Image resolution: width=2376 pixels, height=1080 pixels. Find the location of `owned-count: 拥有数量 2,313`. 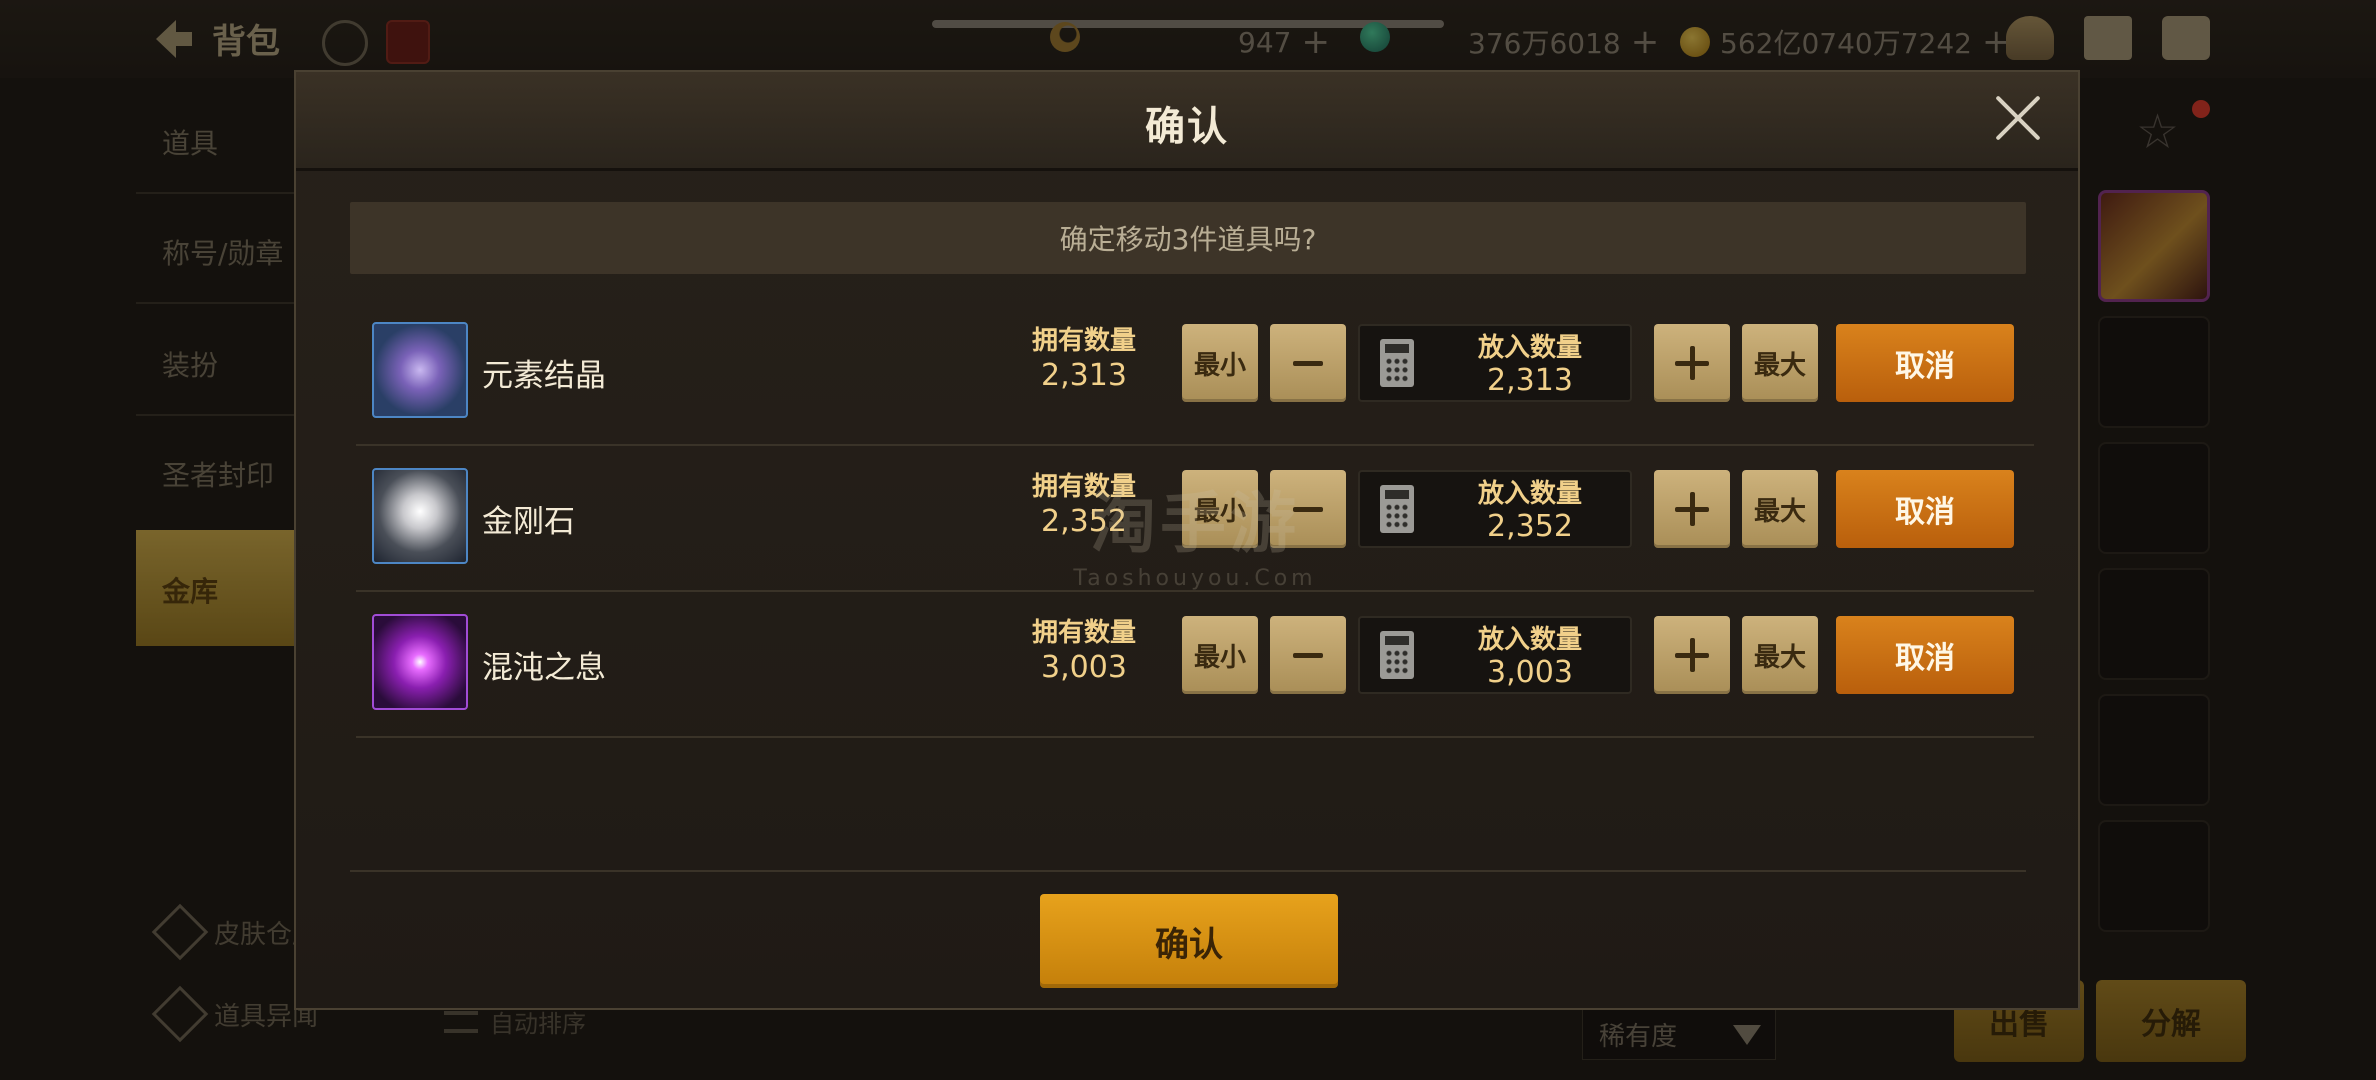

owned-count: 拥有数量 2,313 is located at coordinates (1083, 359).